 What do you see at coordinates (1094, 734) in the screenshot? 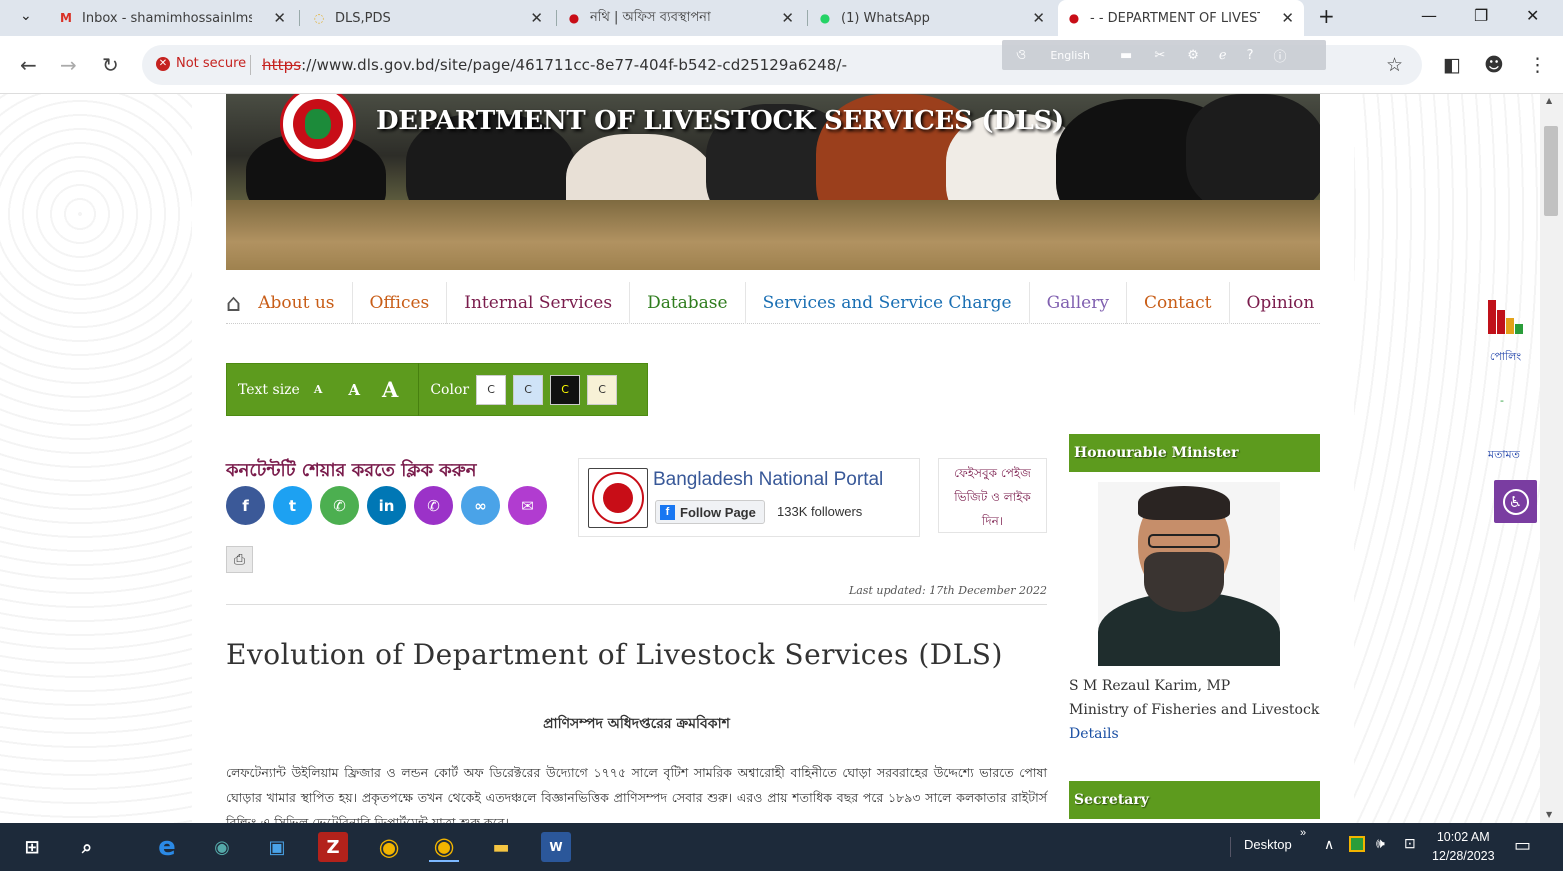
I see `minister-details-link: Details` at bounding box center [1094, 734].